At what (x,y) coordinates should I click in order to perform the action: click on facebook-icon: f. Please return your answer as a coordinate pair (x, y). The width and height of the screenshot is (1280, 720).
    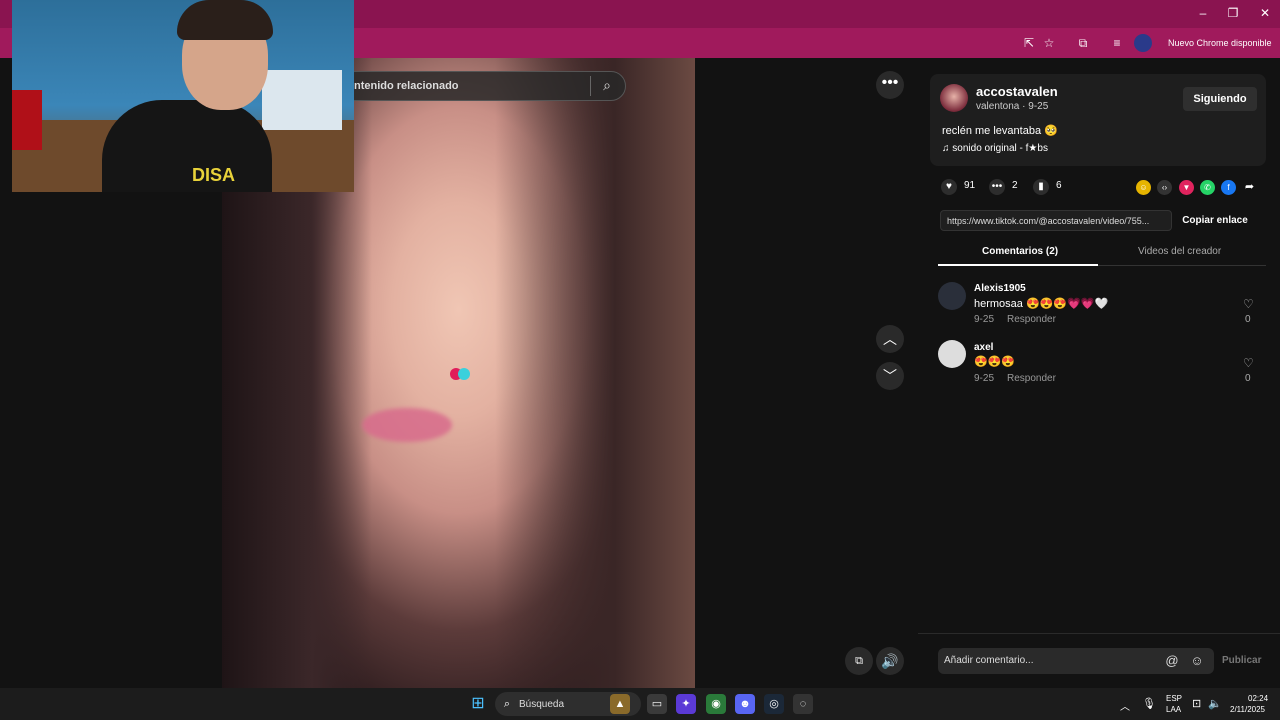
    Looking at the image, I should click on (1228, 187).